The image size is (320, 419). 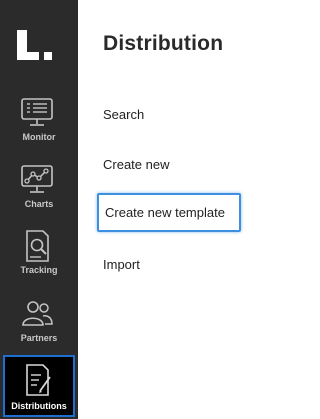 I want to click on sidebar-item-distributions: Distributions, so click(x=39, y=386).